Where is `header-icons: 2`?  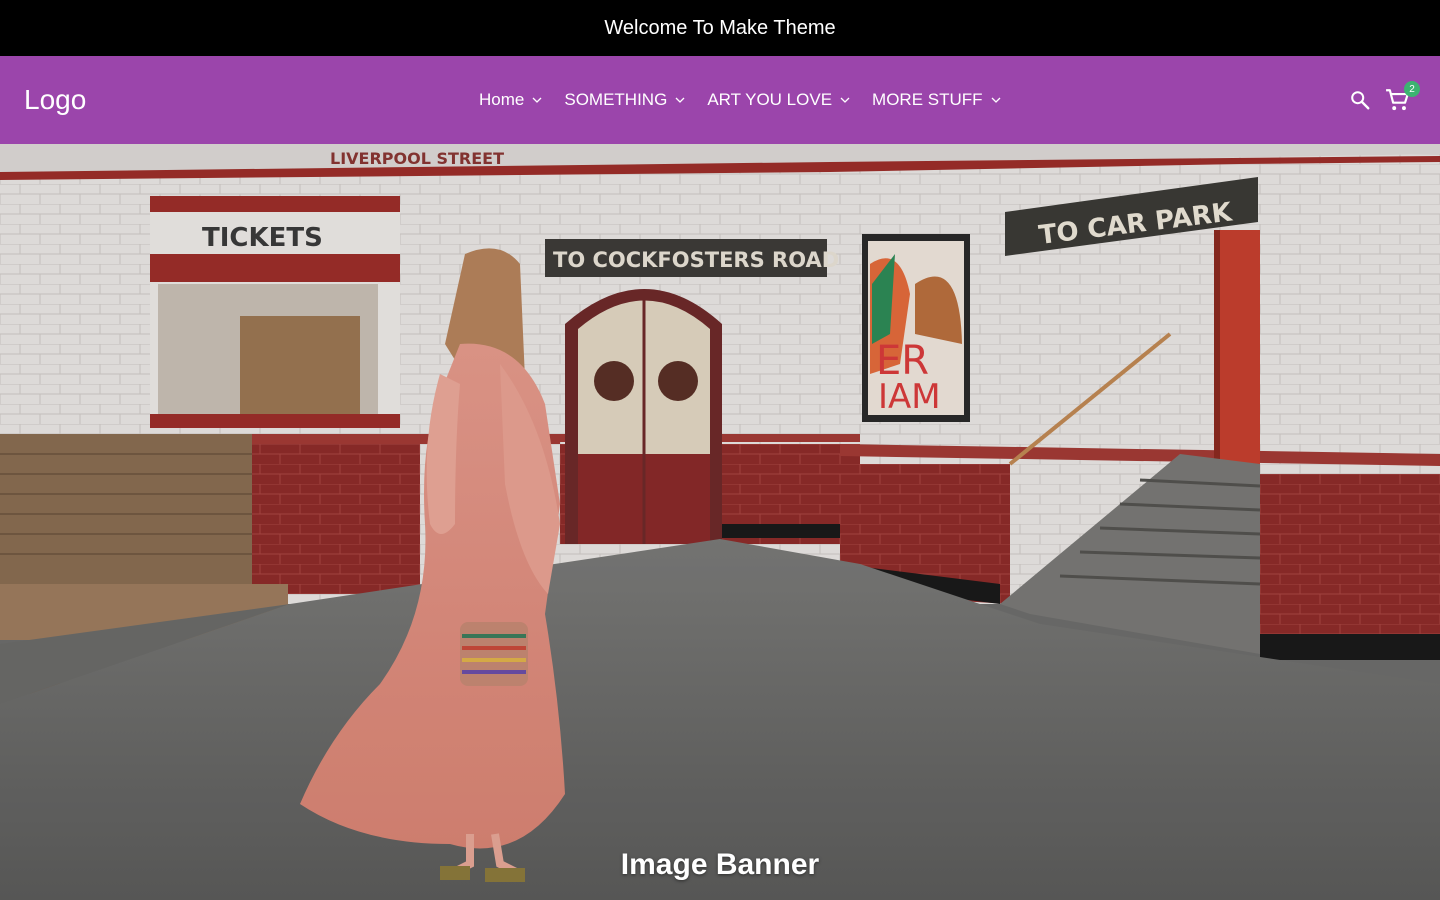
header-icons: 2 is located at coordinates (1383, 100).